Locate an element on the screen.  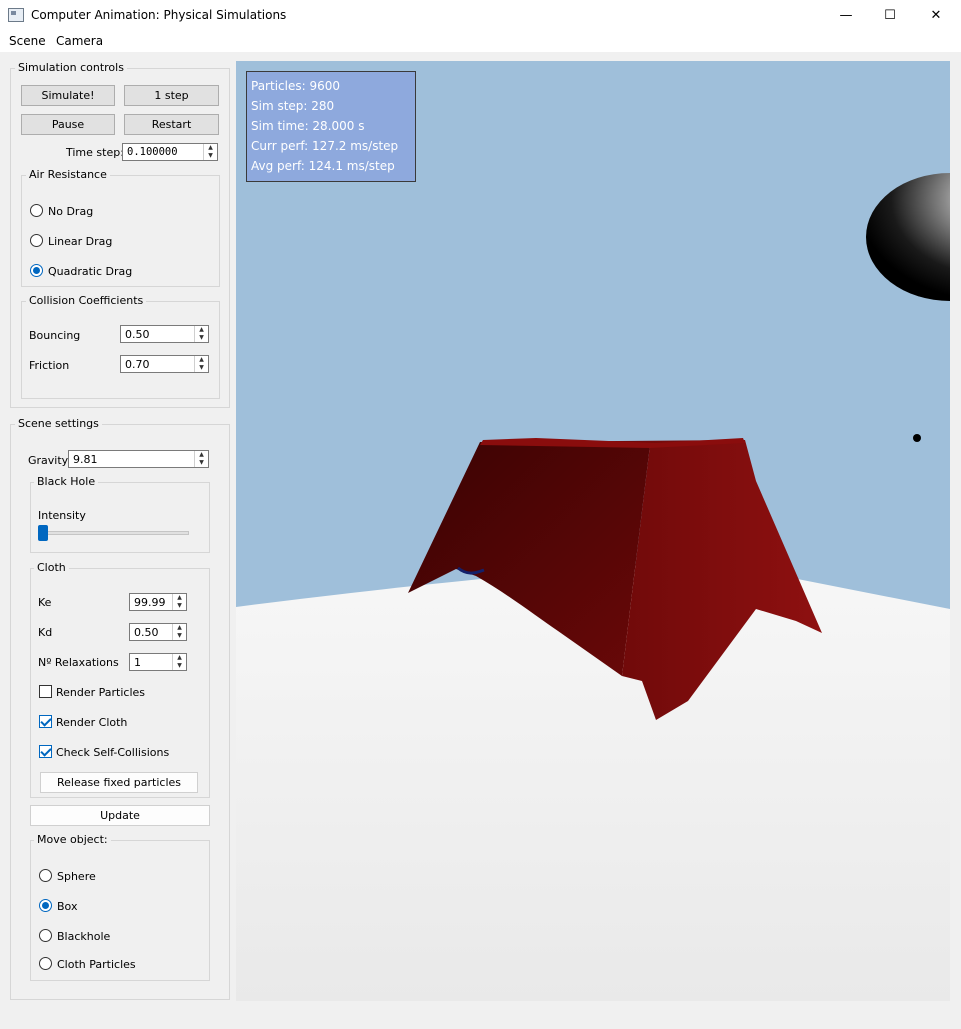
quadratic-drag-label: Quadratic Drag is located at coordinates (90, 271).